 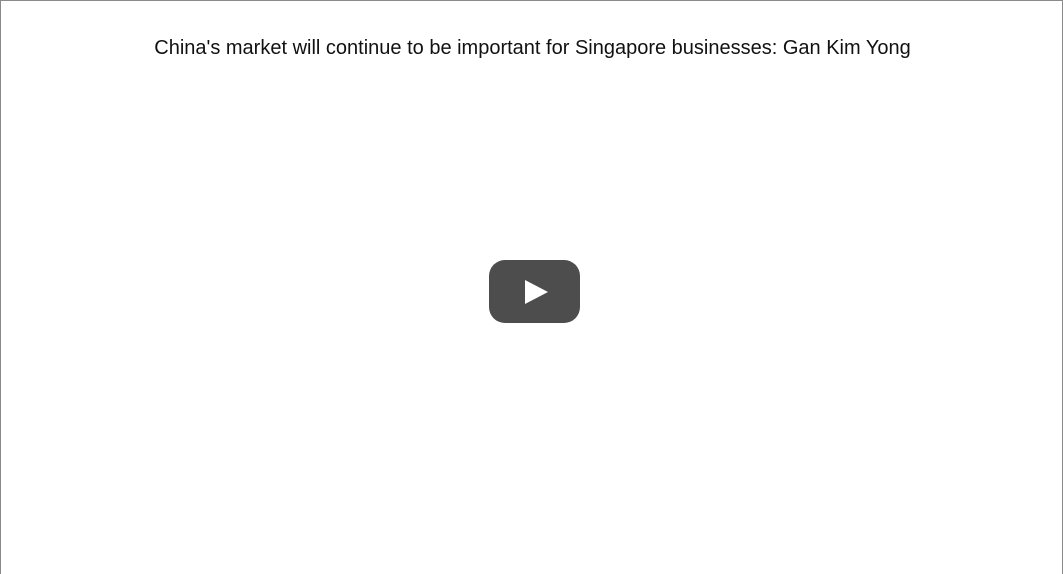 I want to click on play-button, so click(x=534, y=291).